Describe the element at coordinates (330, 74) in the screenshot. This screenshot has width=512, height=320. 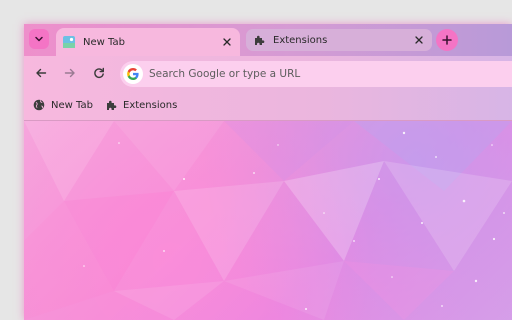
I see `search-input` at that location.